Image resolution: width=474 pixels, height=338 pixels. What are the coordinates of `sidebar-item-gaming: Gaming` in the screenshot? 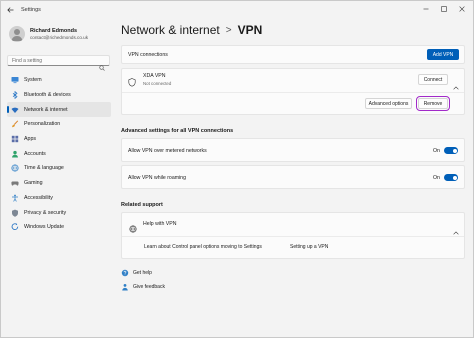 It's located at (59, 183).